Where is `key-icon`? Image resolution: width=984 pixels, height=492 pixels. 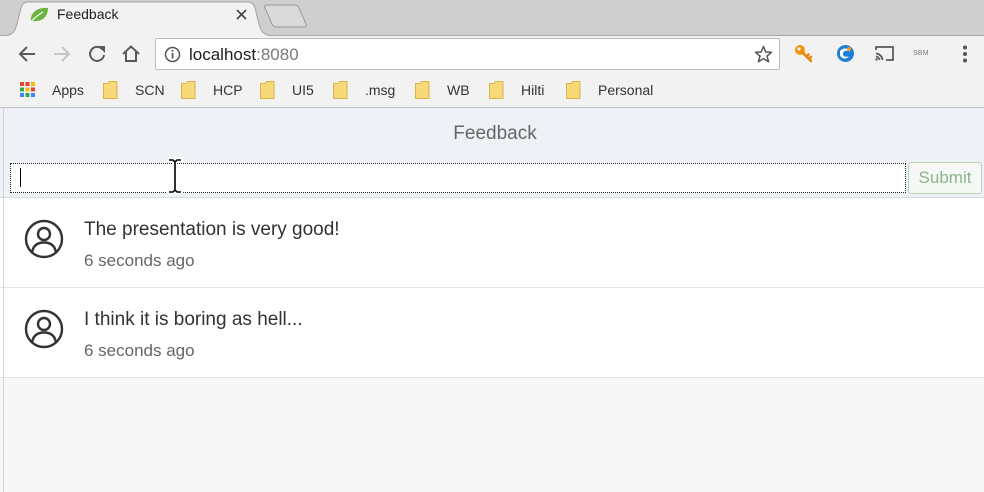 key-icon is located at coordinates (803, 53).